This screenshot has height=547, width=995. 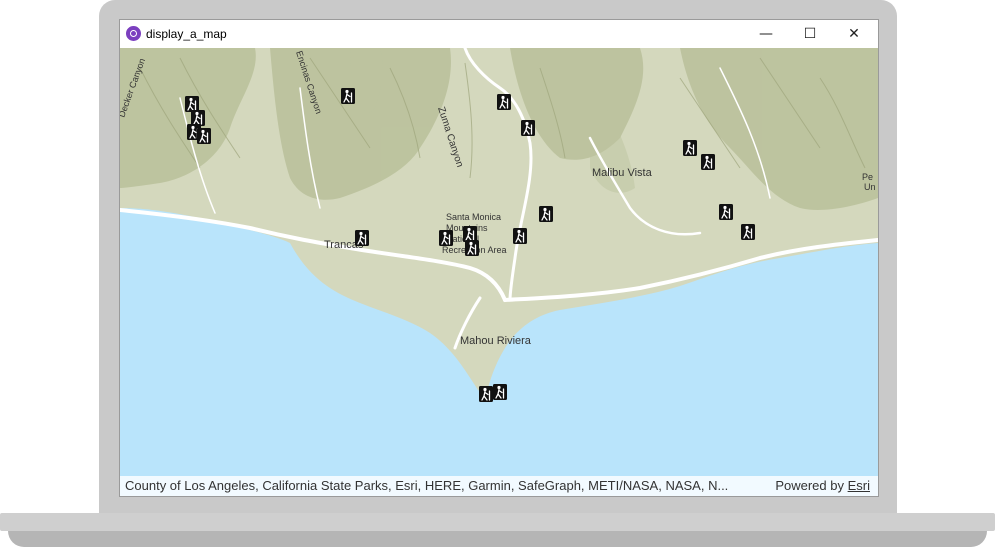 What do you see at coordinates (870, 187) in the screenshot?
I see `edge-label-un: Un` at bounding box center [870, 187].